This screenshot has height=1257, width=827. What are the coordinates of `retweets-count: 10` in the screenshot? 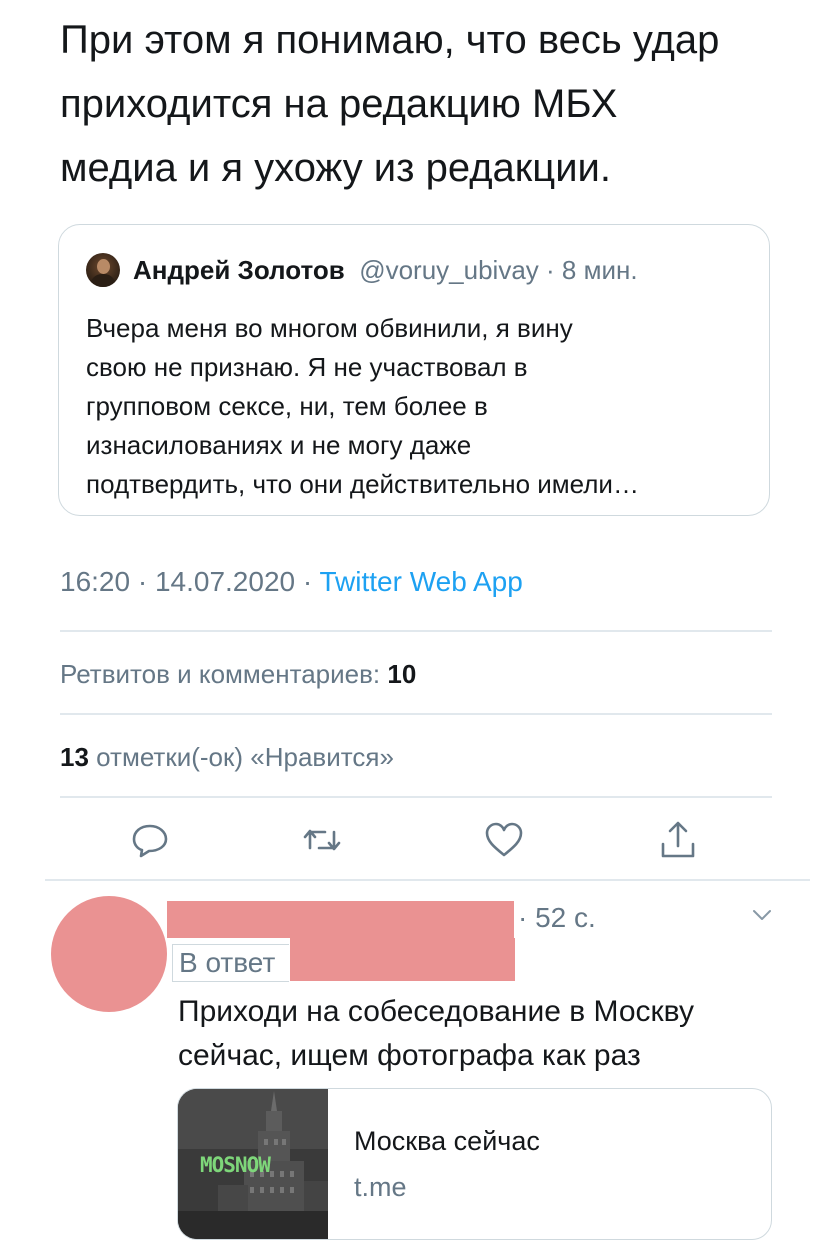 It's located at (402, 674).